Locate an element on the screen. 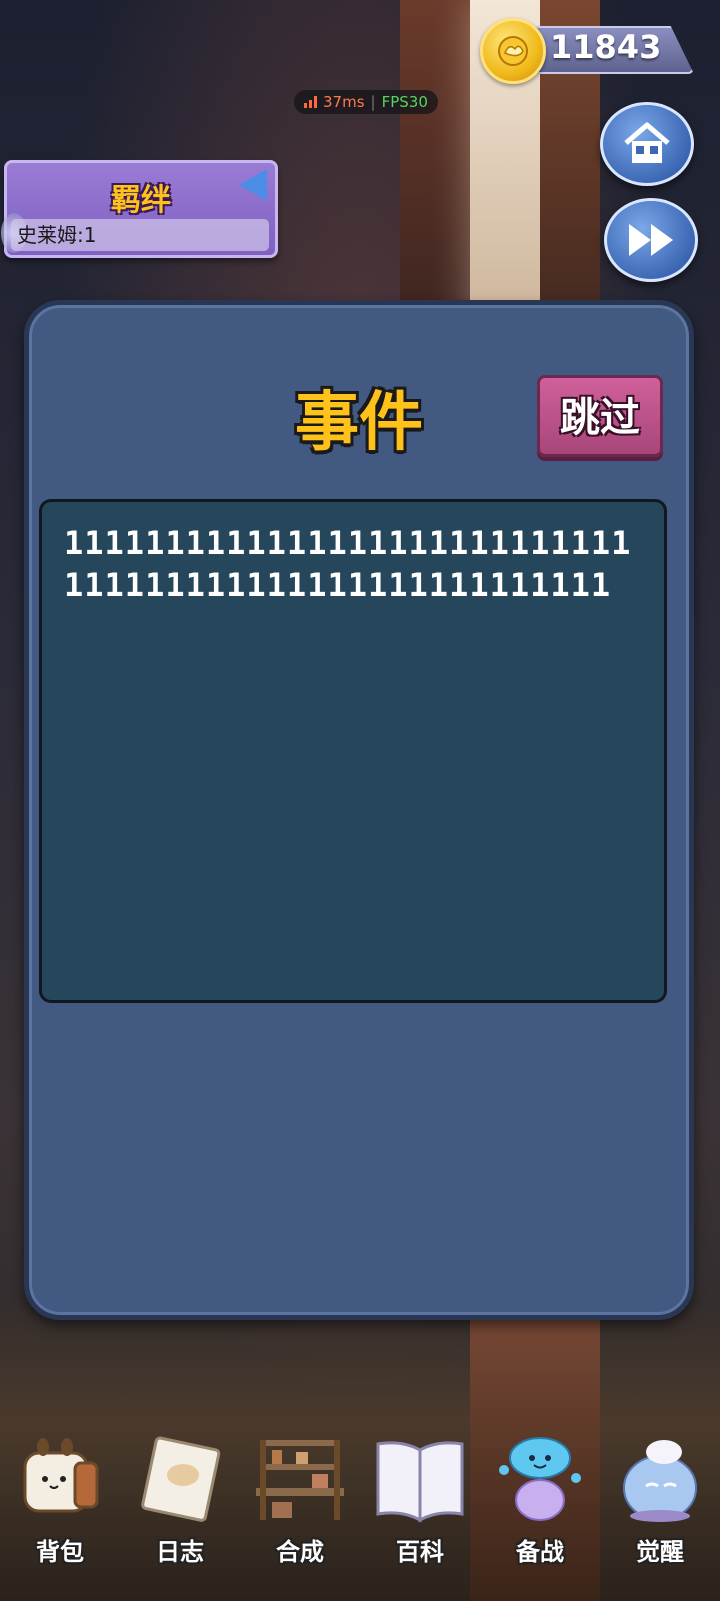 The image size is (720, 1601). encyclopedia-book-icon is located at coordinates (420, 1478).